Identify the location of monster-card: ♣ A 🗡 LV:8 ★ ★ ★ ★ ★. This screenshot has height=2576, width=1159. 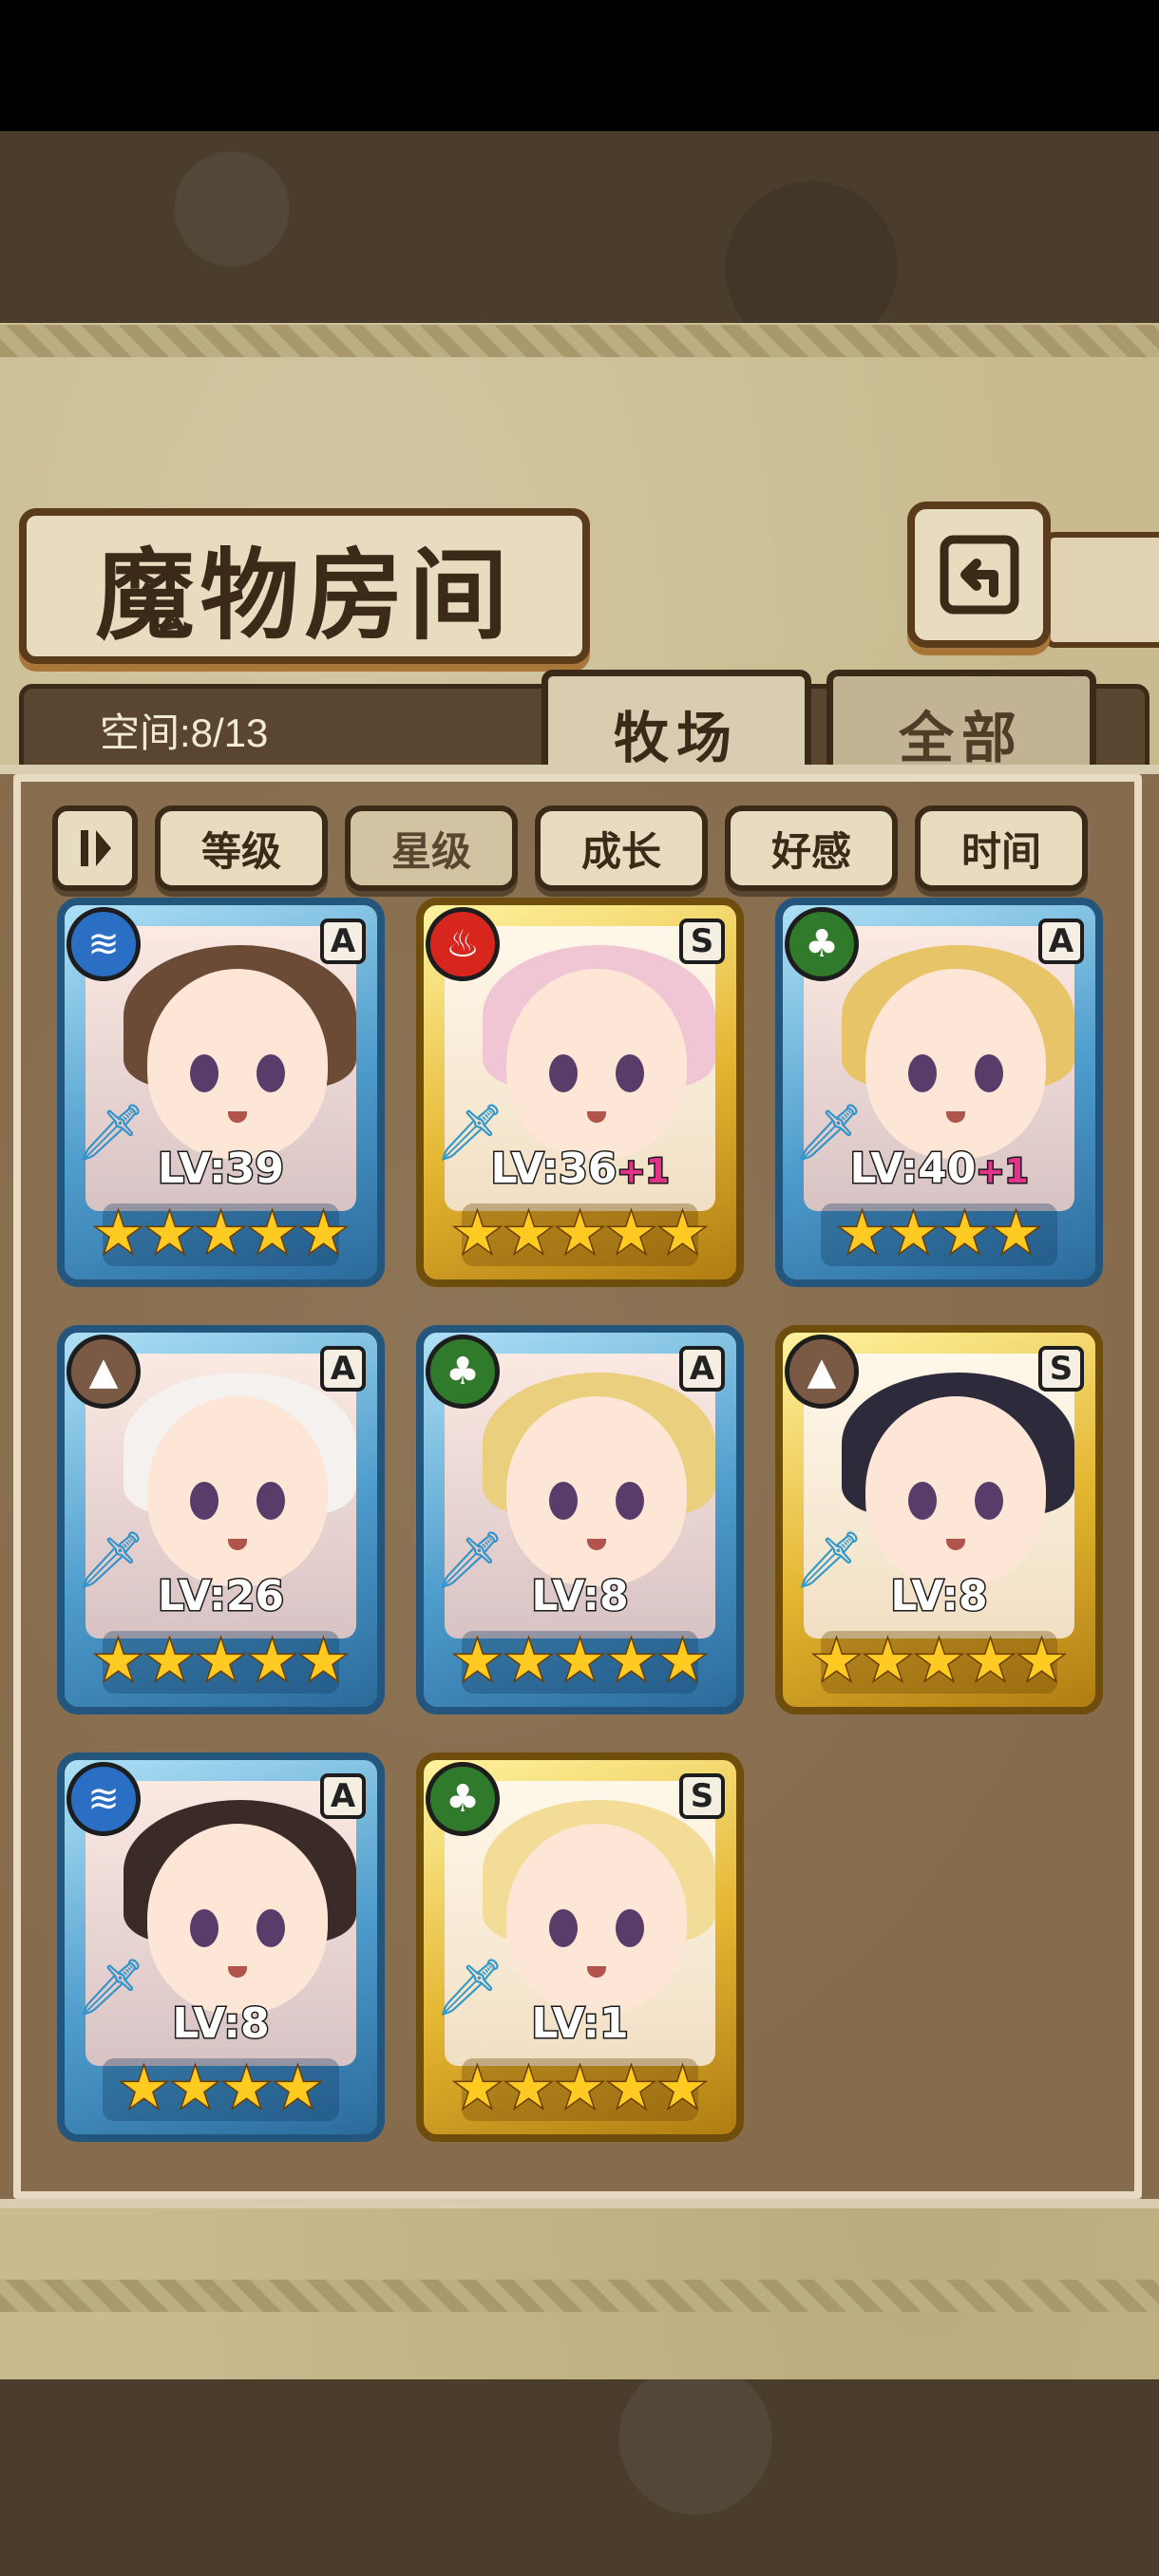
(580, 1519).